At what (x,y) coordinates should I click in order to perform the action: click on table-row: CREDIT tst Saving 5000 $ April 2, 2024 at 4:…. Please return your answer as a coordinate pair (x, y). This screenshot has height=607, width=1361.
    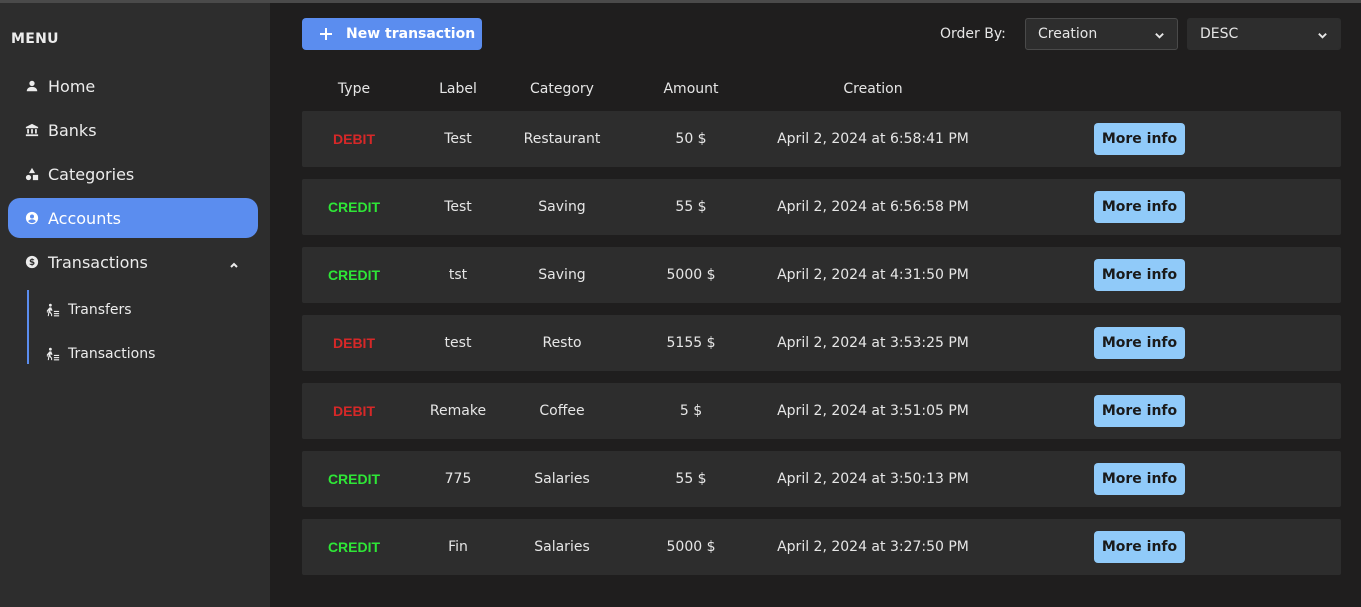
    Looking at the image, I should click on (821, 275).